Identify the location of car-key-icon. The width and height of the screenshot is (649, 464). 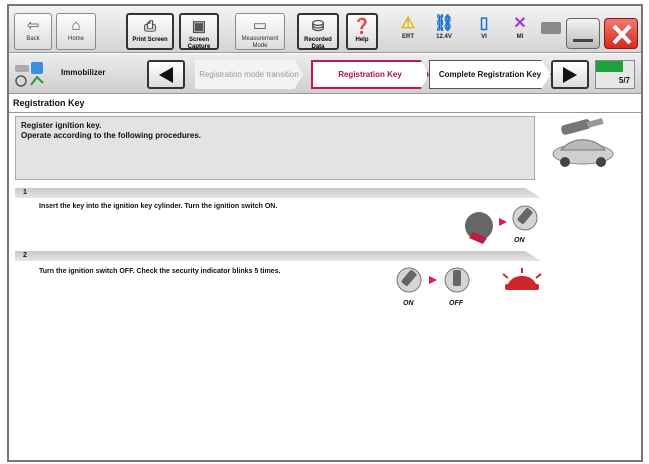
(583, 142).